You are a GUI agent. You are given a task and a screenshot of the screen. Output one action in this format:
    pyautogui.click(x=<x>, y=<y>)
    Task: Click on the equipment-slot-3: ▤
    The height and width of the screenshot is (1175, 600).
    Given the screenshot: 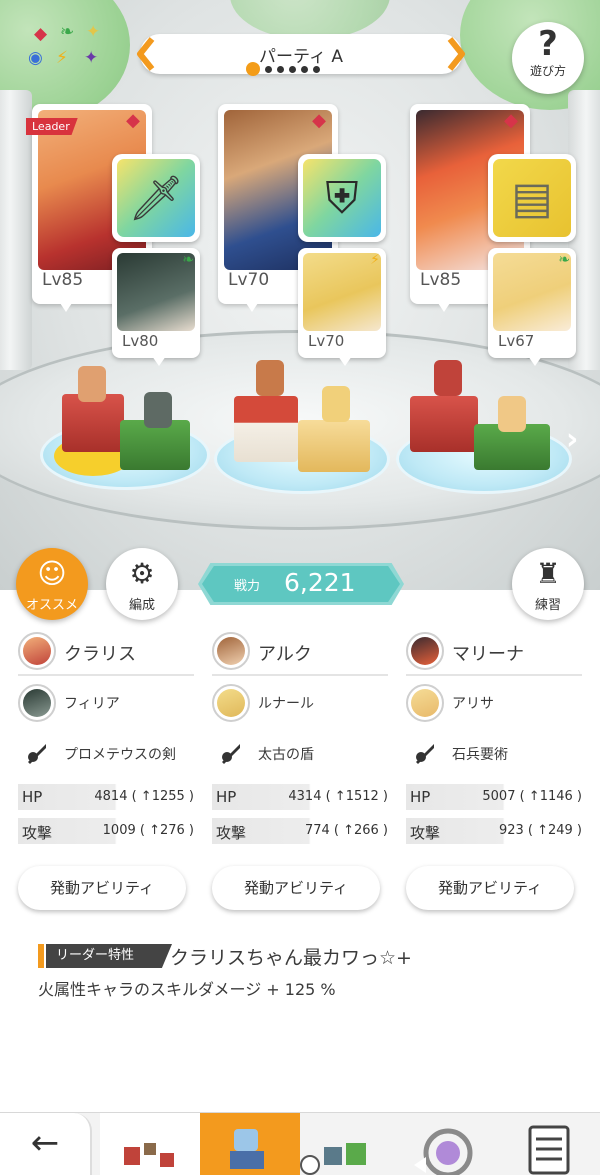 What is the action you would take?
    pyautogui.click(x=532, y=198)
    